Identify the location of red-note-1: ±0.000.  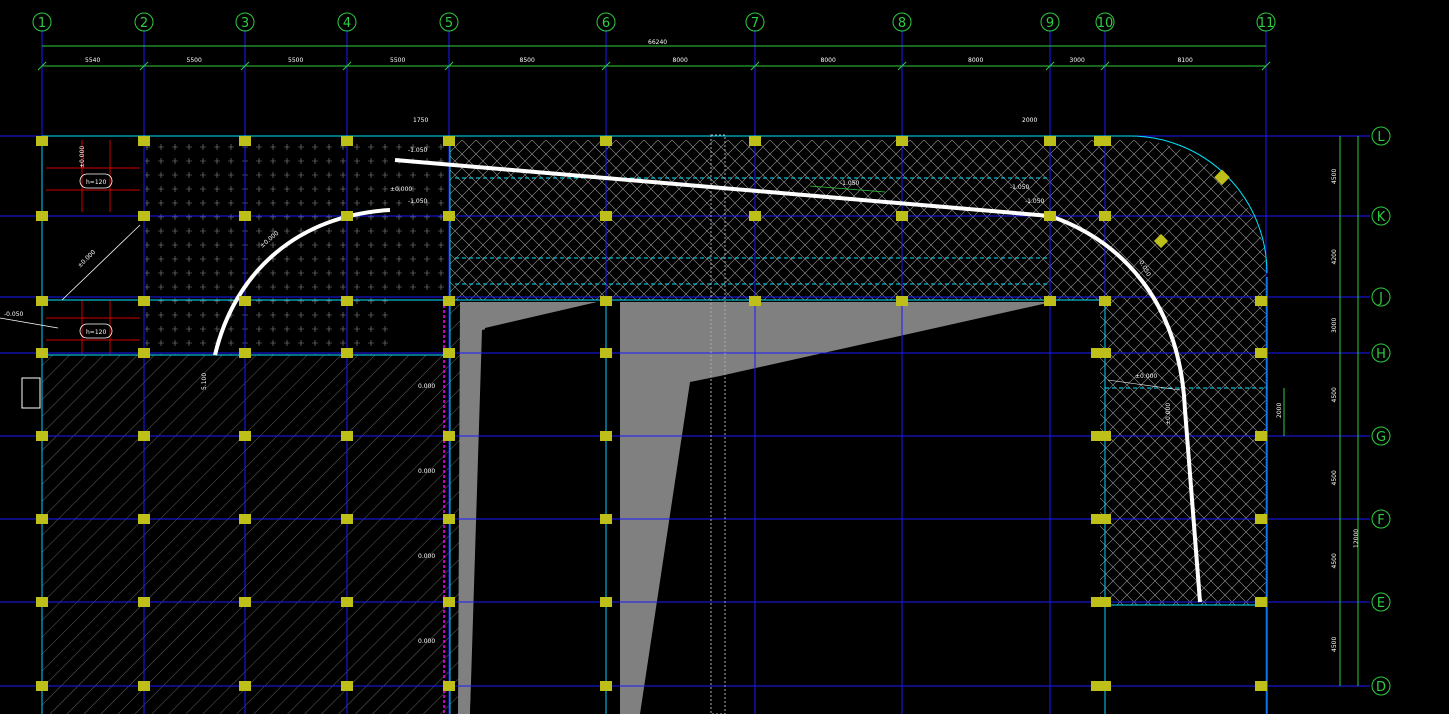
(82, 157).